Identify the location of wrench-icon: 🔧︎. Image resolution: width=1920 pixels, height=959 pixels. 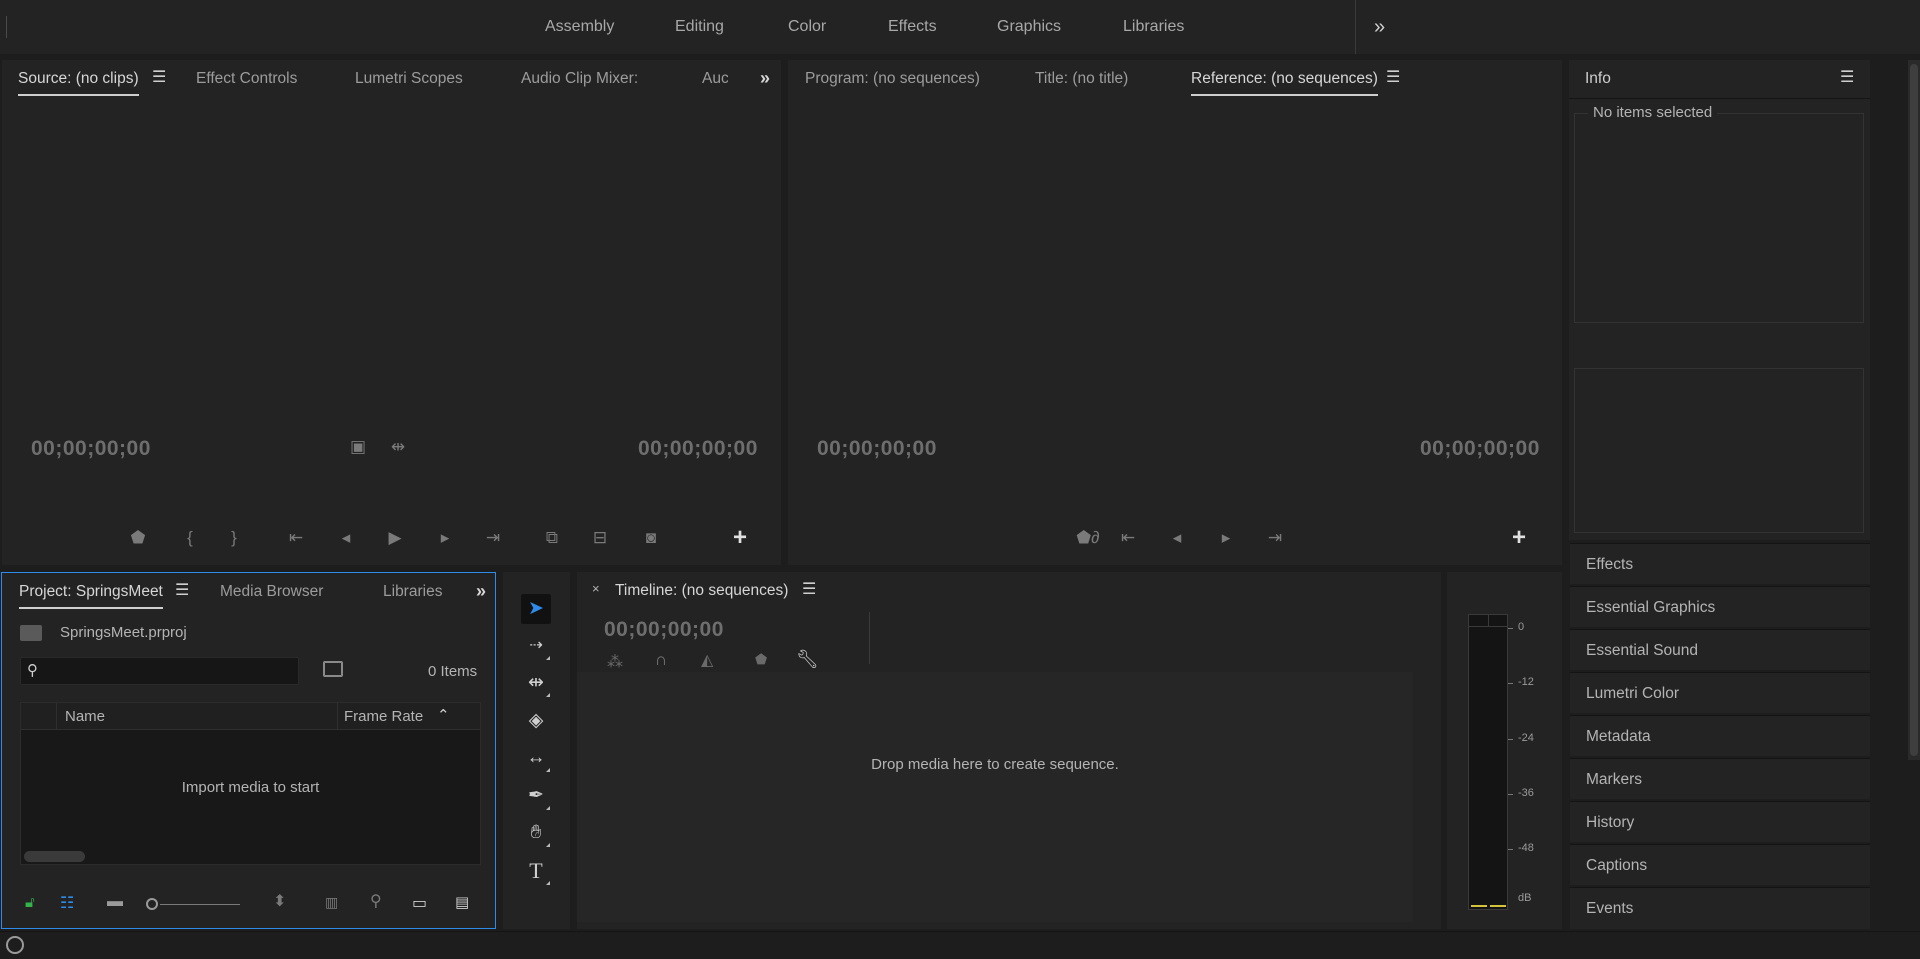
(807, 659).